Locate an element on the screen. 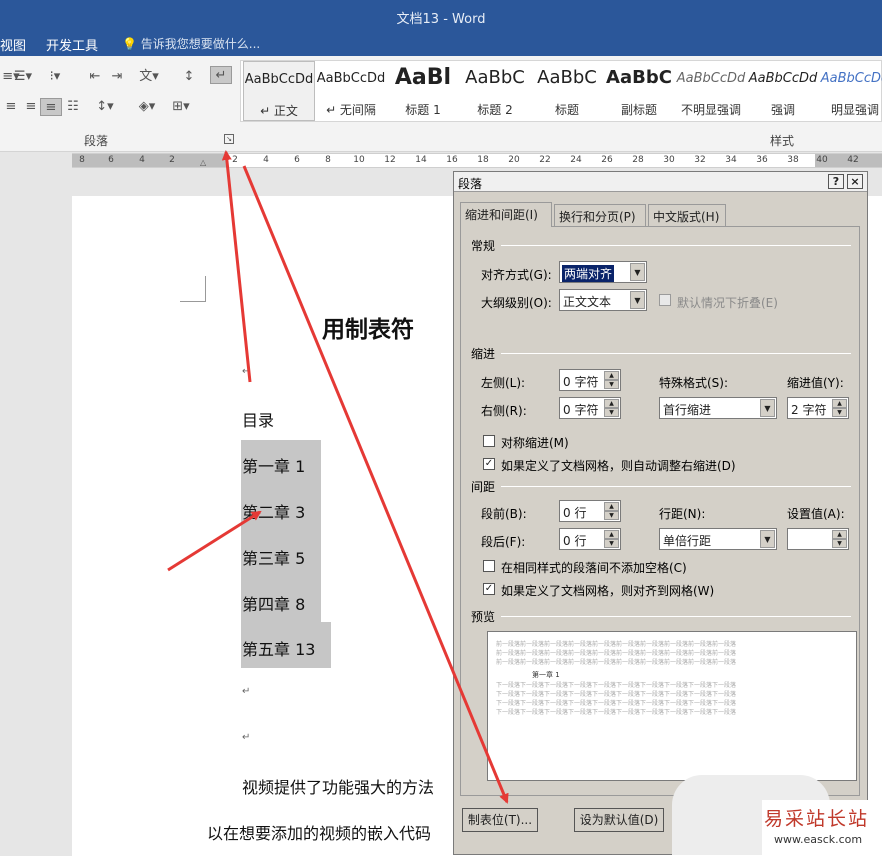 The image size is (882, 856). tab-line-page-breaks: 换行和分页(P) is located at coordinates (600, 215).